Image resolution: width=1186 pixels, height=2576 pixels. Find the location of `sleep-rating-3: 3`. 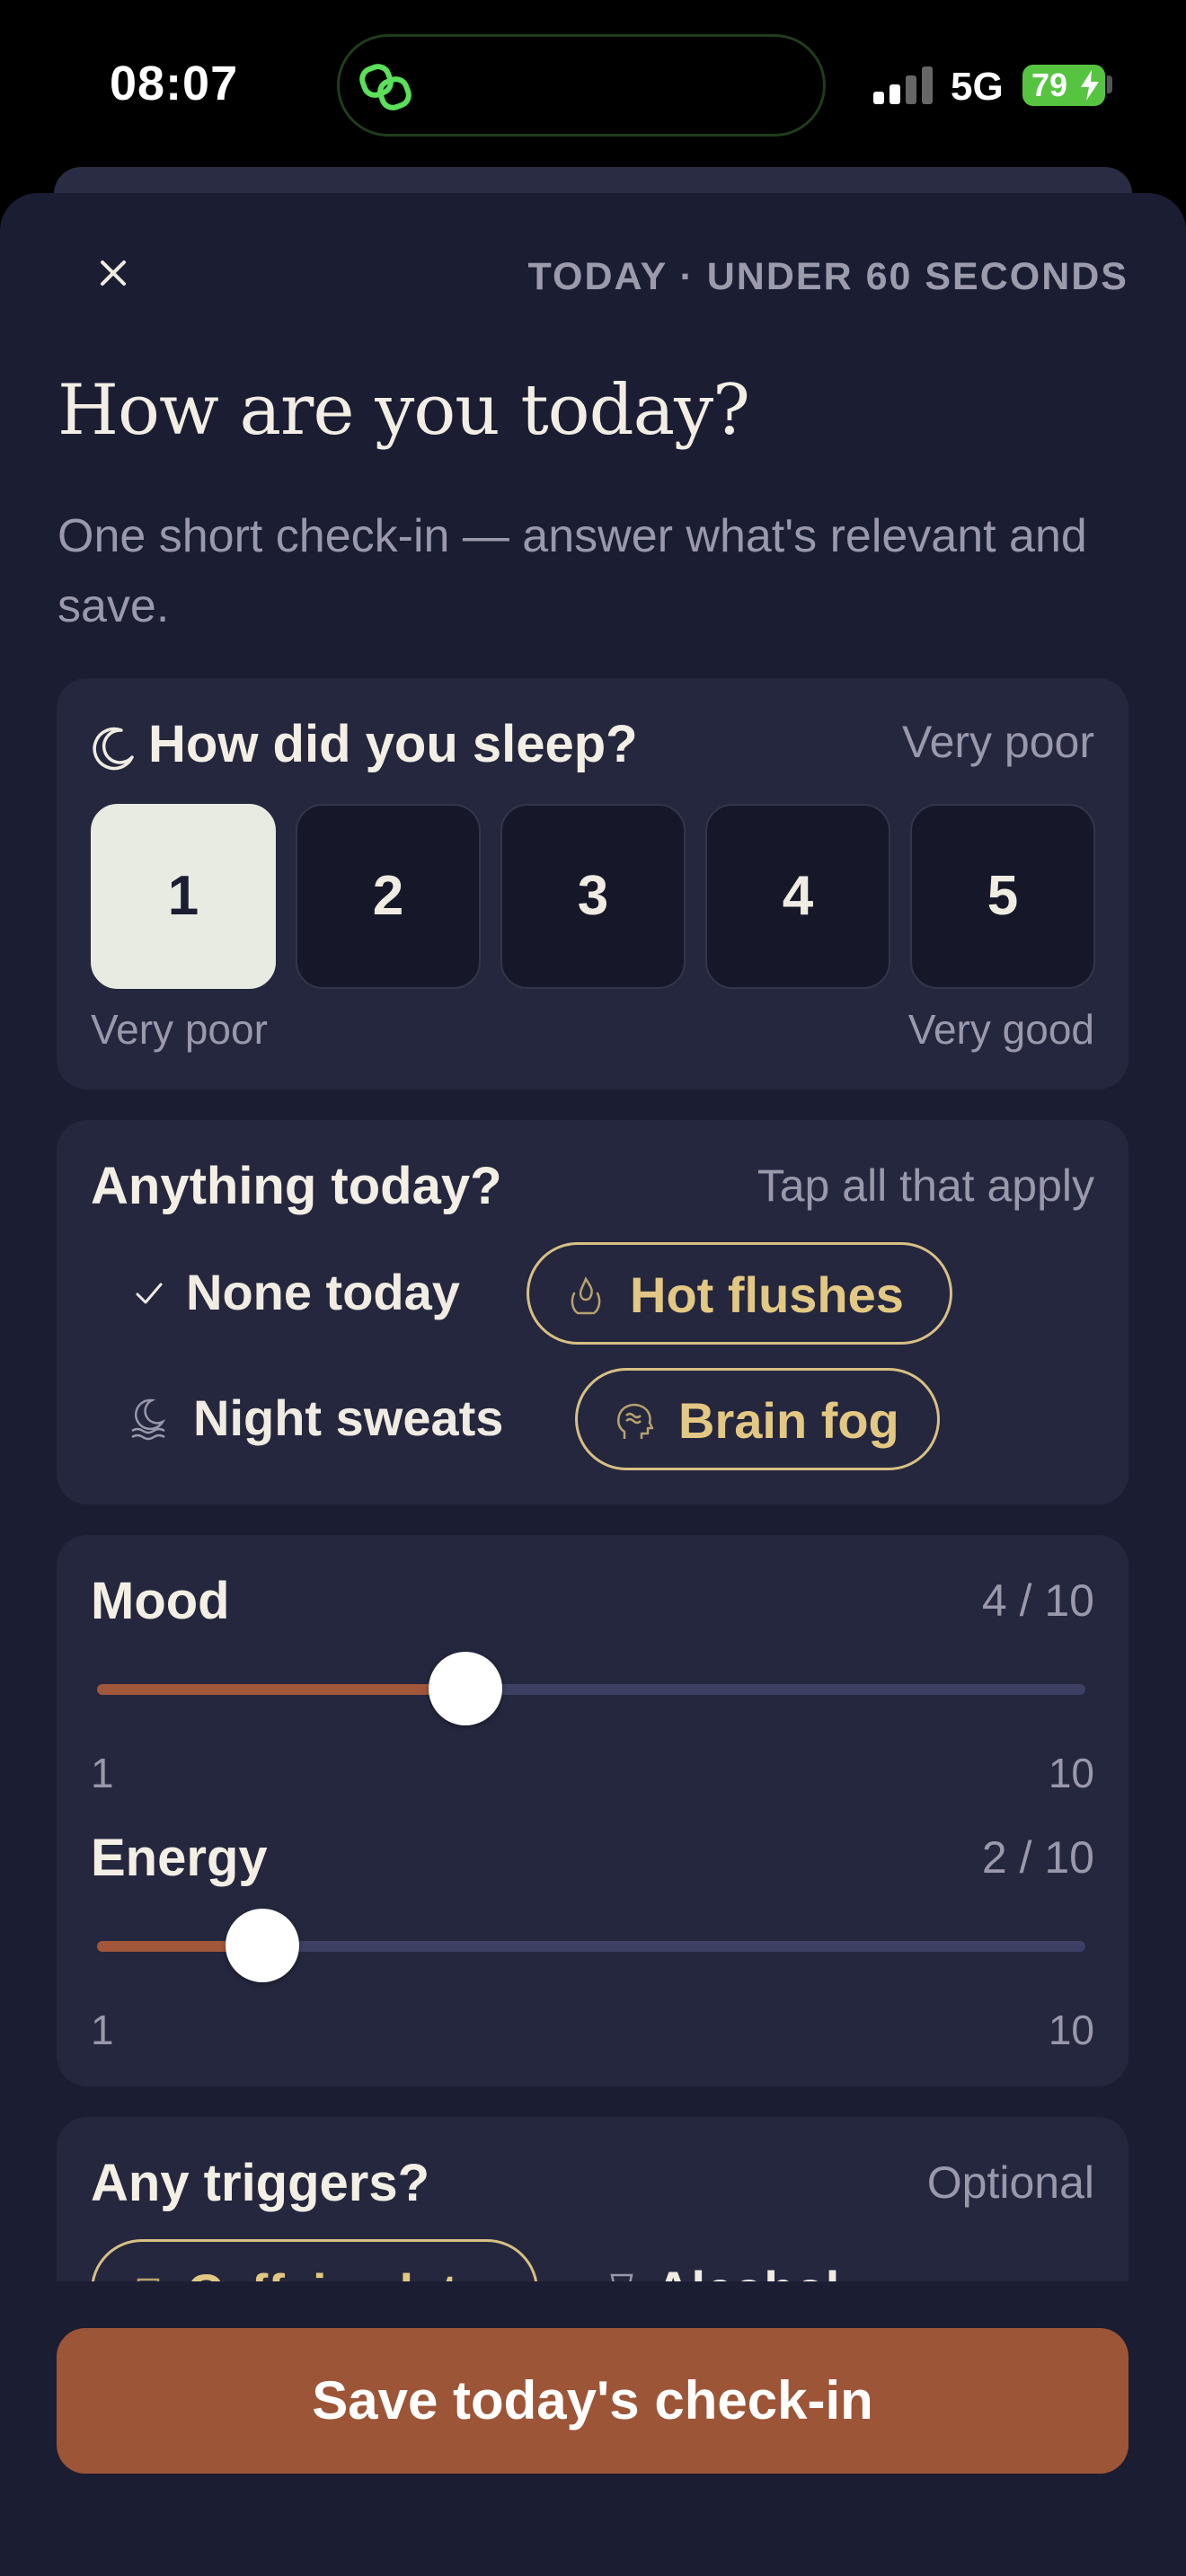

sleep-rating-3: 3 is located at coordinates (593, 896).